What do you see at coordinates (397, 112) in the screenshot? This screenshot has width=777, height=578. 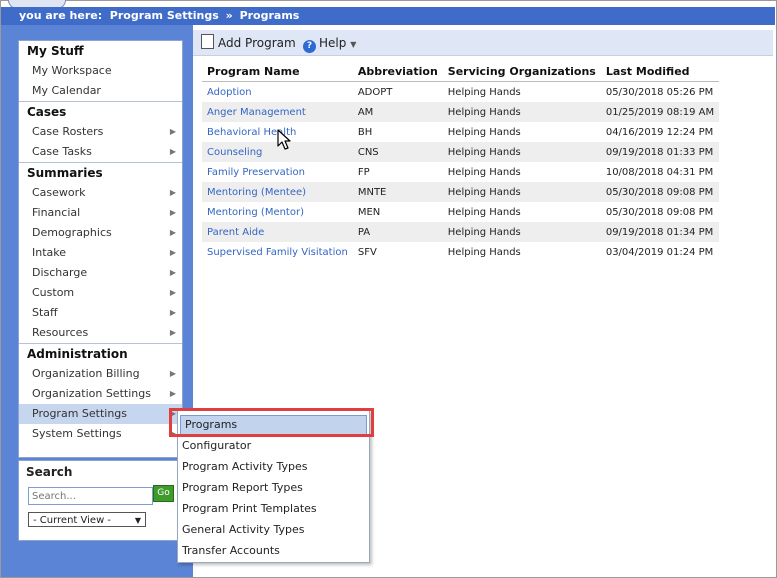 I see `abbreviation-cell: AM` at bounding box center [397, 112].